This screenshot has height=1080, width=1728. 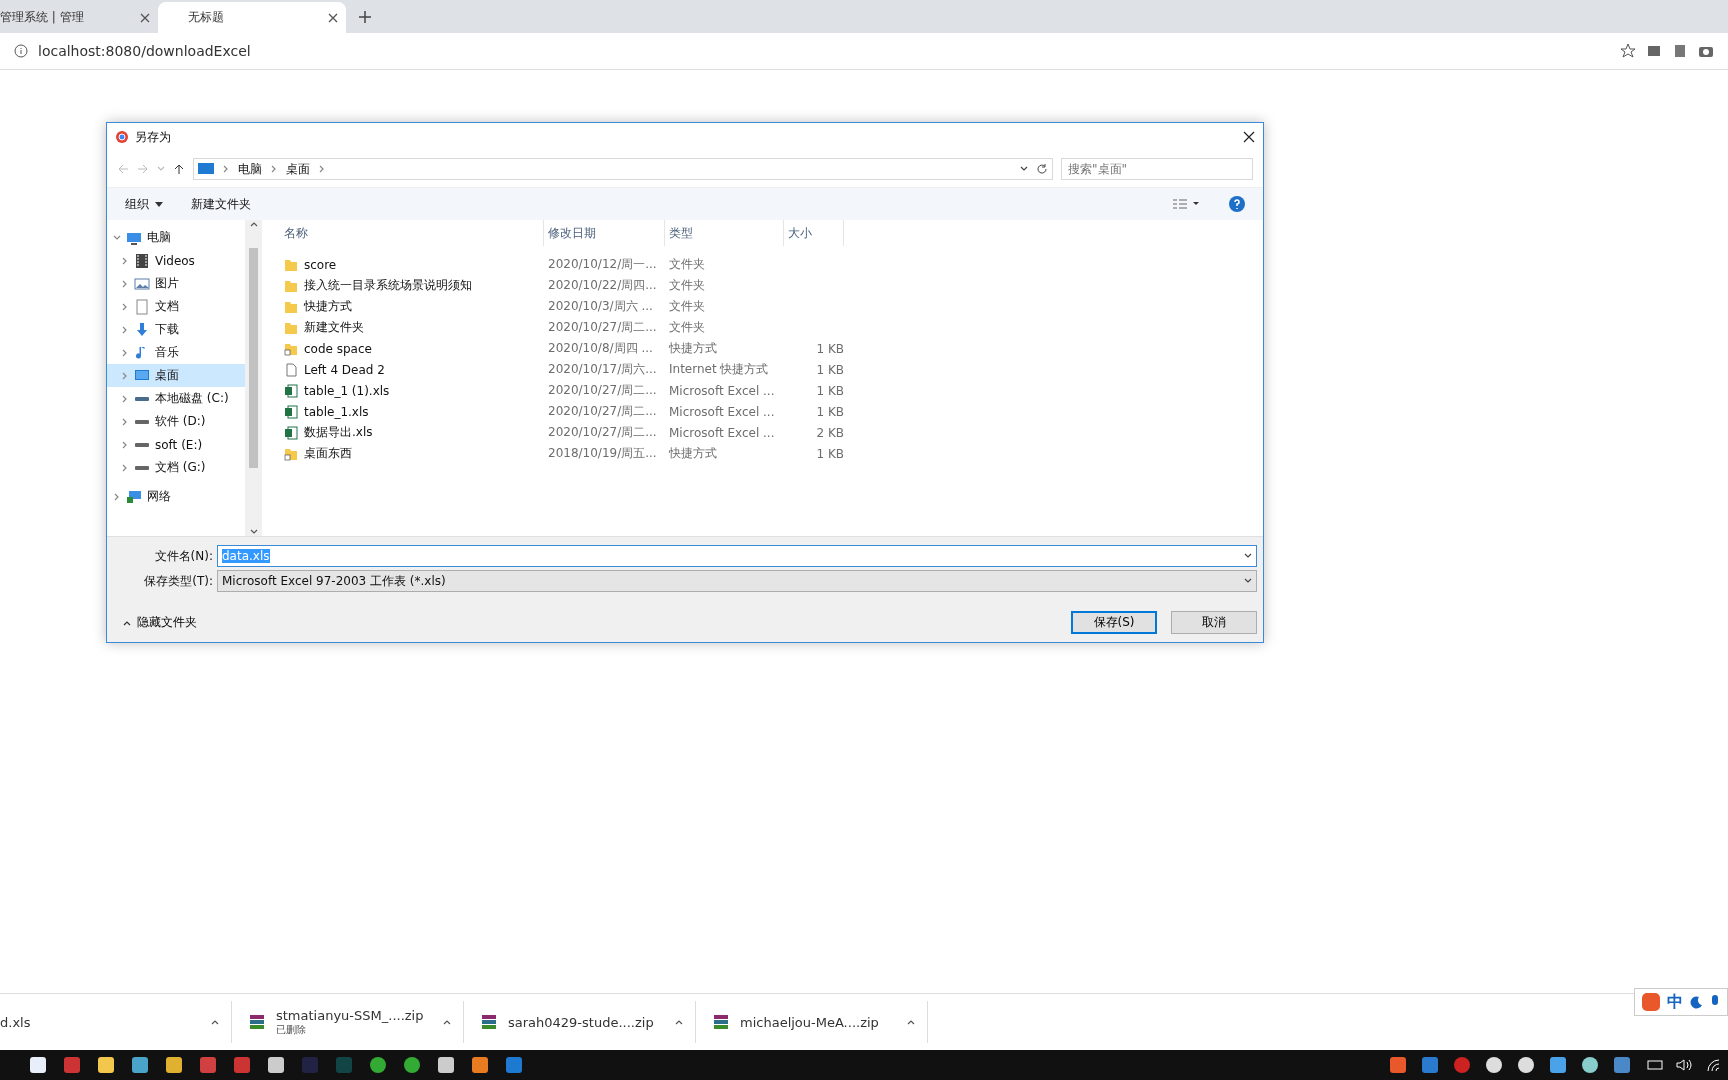 What do you see at coordinates (773, 285) in the screenshot?
I see `file-row: 接入统一目录系统场景说明须知 2020/10/22/周四... 文件夹` at bounding box center [773, 285].